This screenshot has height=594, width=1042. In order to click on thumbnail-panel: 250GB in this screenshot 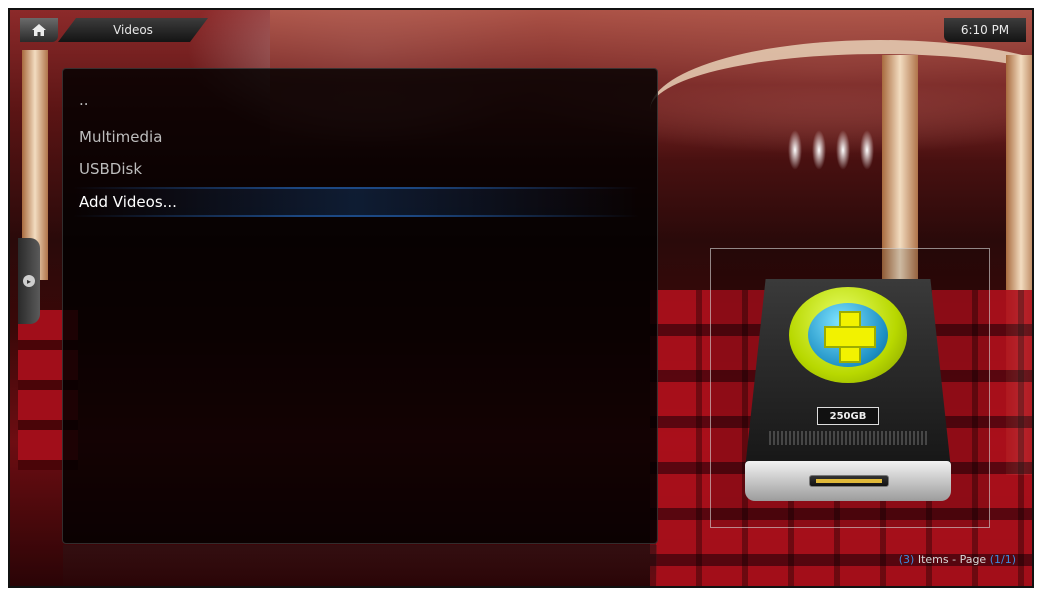, I will do `click(850, 388)`.